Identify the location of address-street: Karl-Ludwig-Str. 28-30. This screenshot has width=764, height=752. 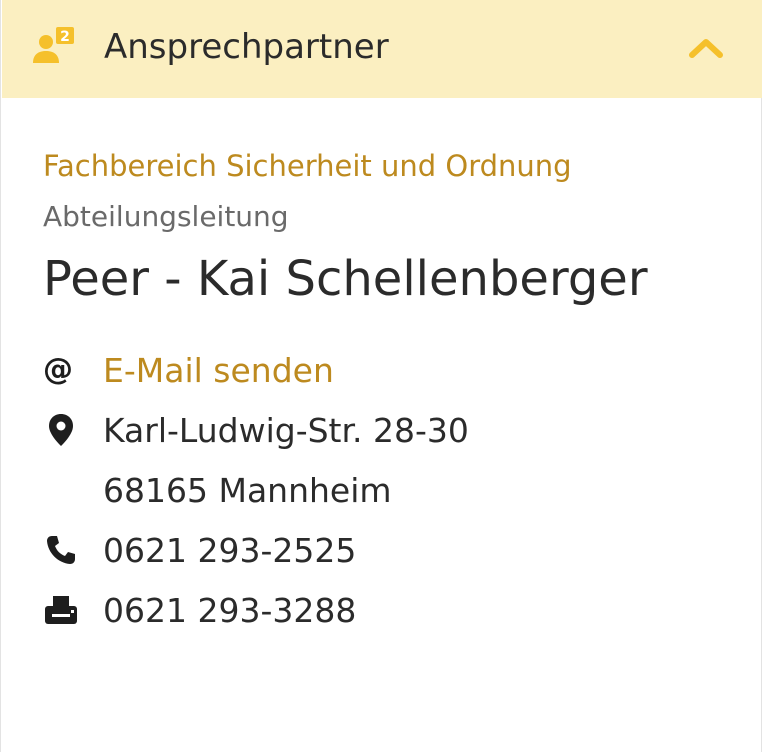
(286, 430).